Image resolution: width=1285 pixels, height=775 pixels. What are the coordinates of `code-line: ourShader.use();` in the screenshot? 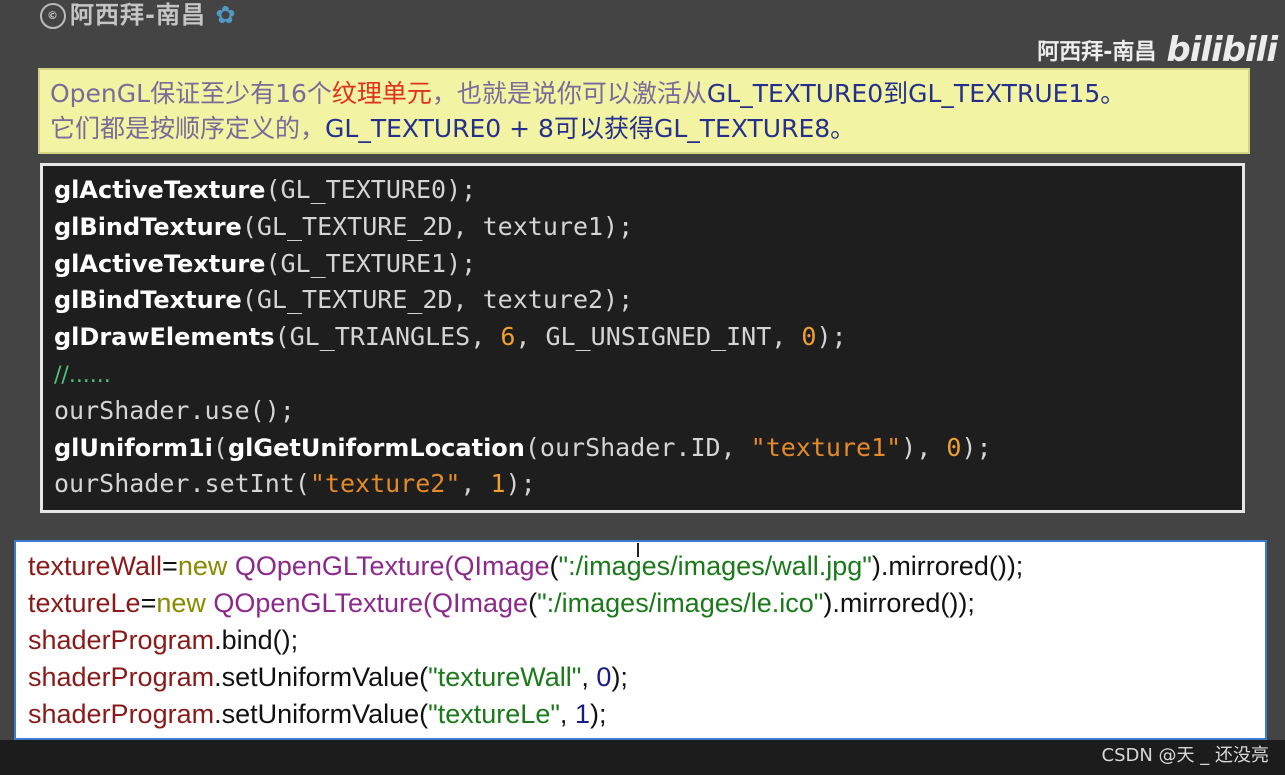 It's located at (648, 411).